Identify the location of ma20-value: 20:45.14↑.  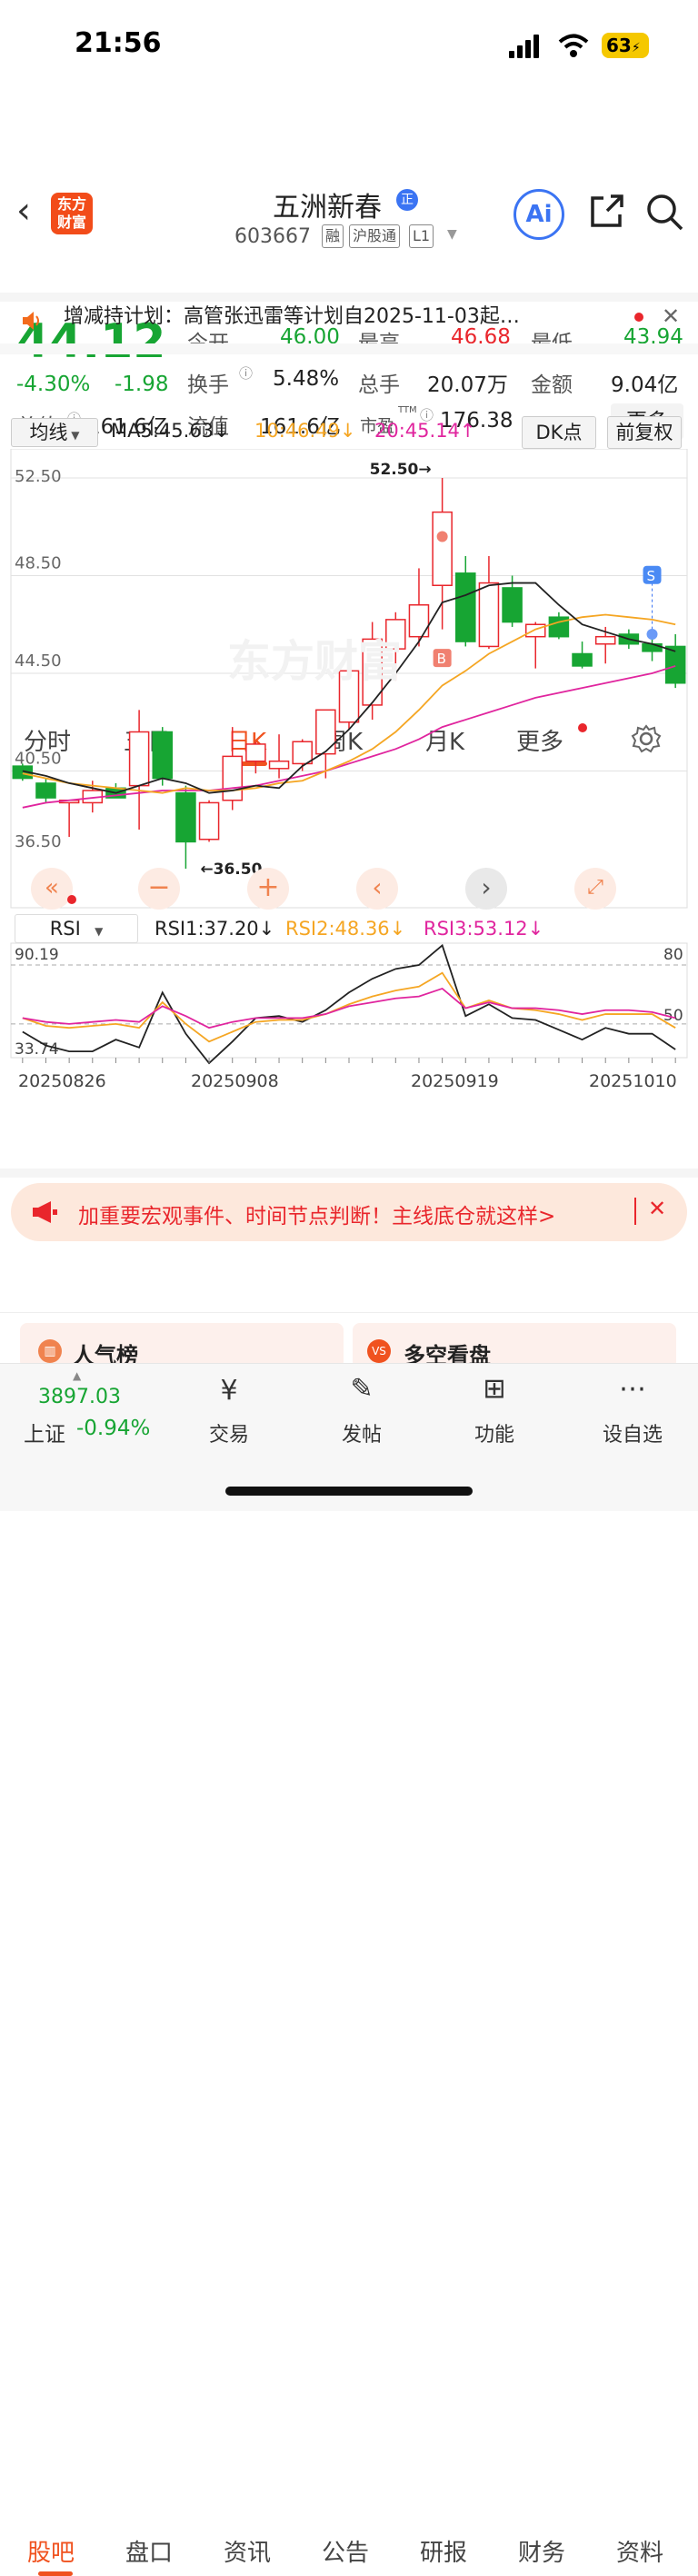
(425, 431).